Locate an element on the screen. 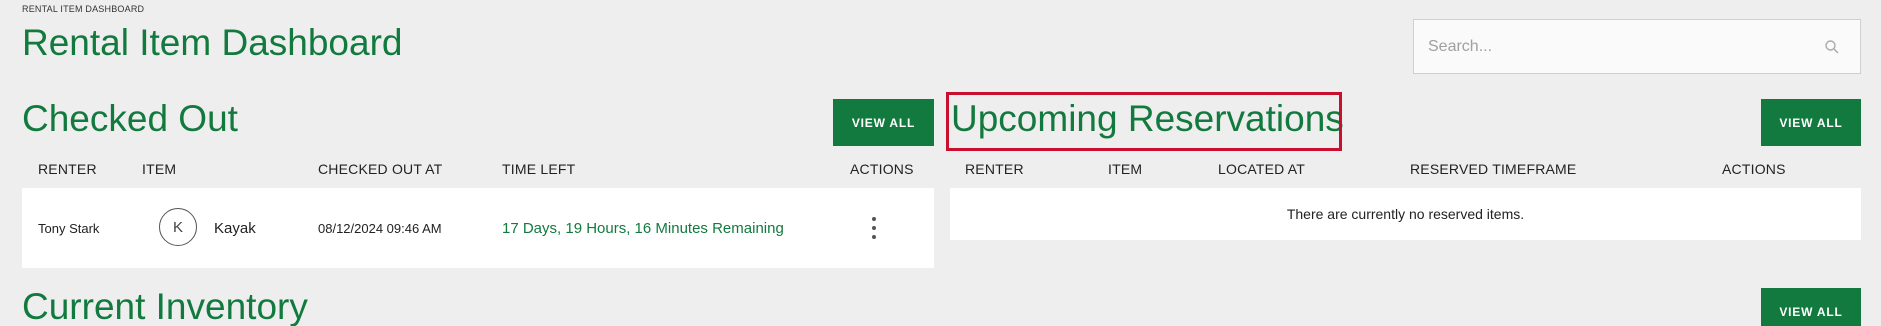 The image size is (1881, 326). time-left-value: 17 Days, 19 Hours, 16 Minutes Remaining is located at coordinates (643, 228).